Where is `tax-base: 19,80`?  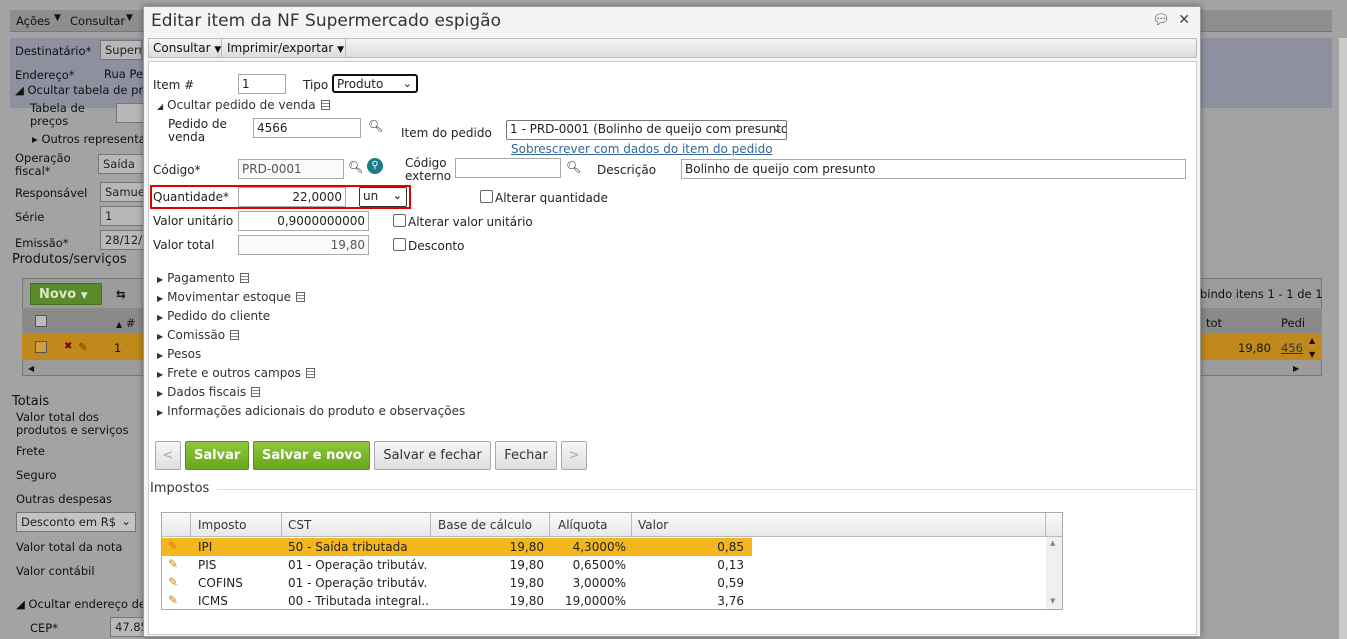
tax-base: 19,80 is located at coordinates (526, 583).